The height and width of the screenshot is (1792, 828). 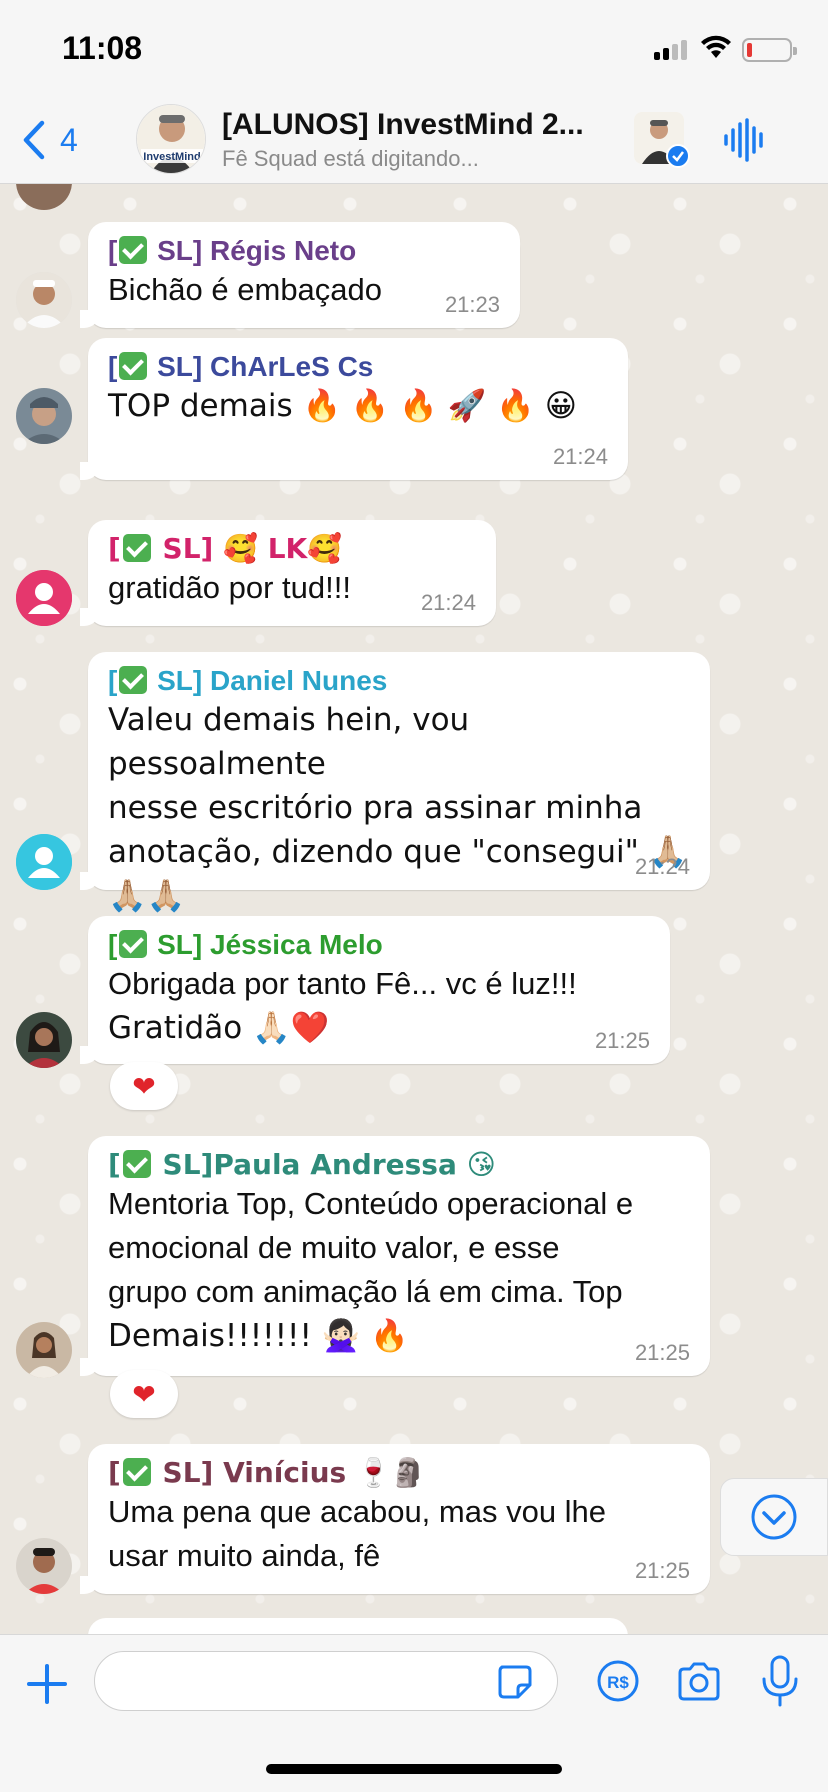 What do you see at coordinates (258, 1336) in the screenshot?
I see `message-text-line: Demais!!!!!!! 🙅🏻‍♀️ 🔥` at bounding box center [258, 1336].